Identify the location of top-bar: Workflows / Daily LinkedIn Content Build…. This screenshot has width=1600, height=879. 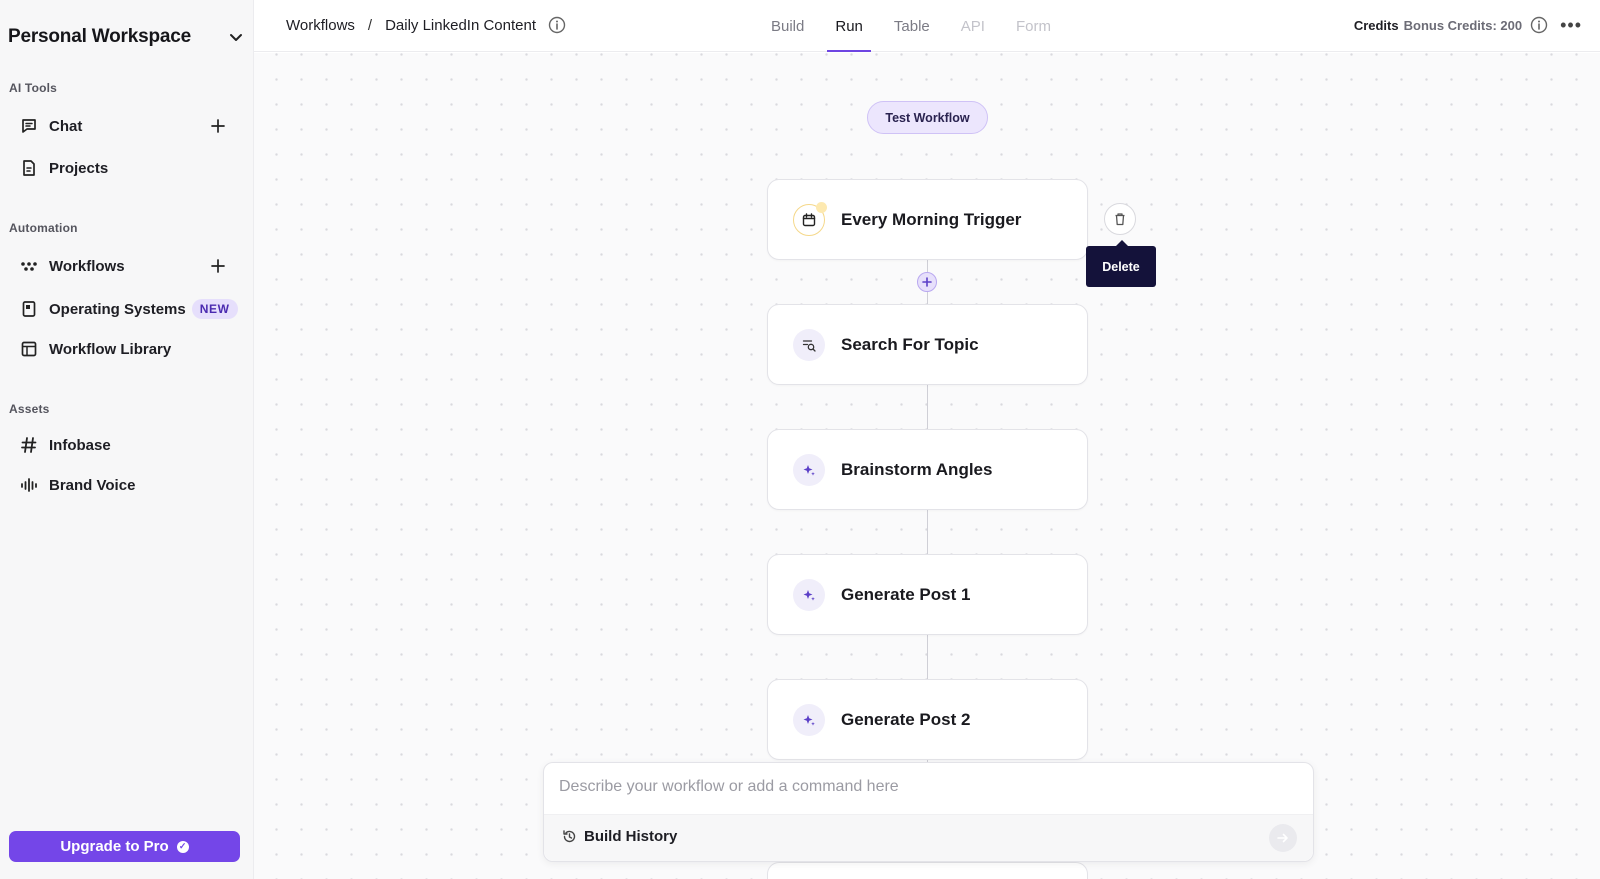
(927, 26).